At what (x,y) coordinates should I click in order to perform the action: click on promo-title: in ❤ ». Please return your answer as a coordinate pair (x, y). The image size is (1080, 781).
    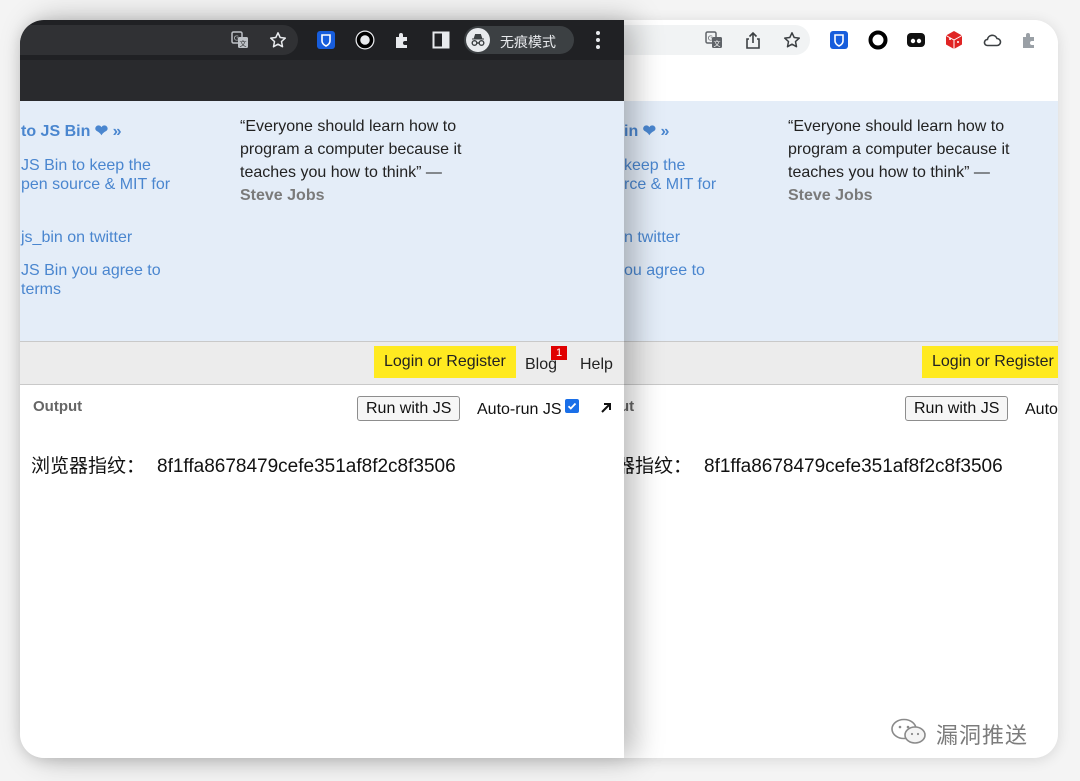
    Looking at the image, I should click on (646, 132).